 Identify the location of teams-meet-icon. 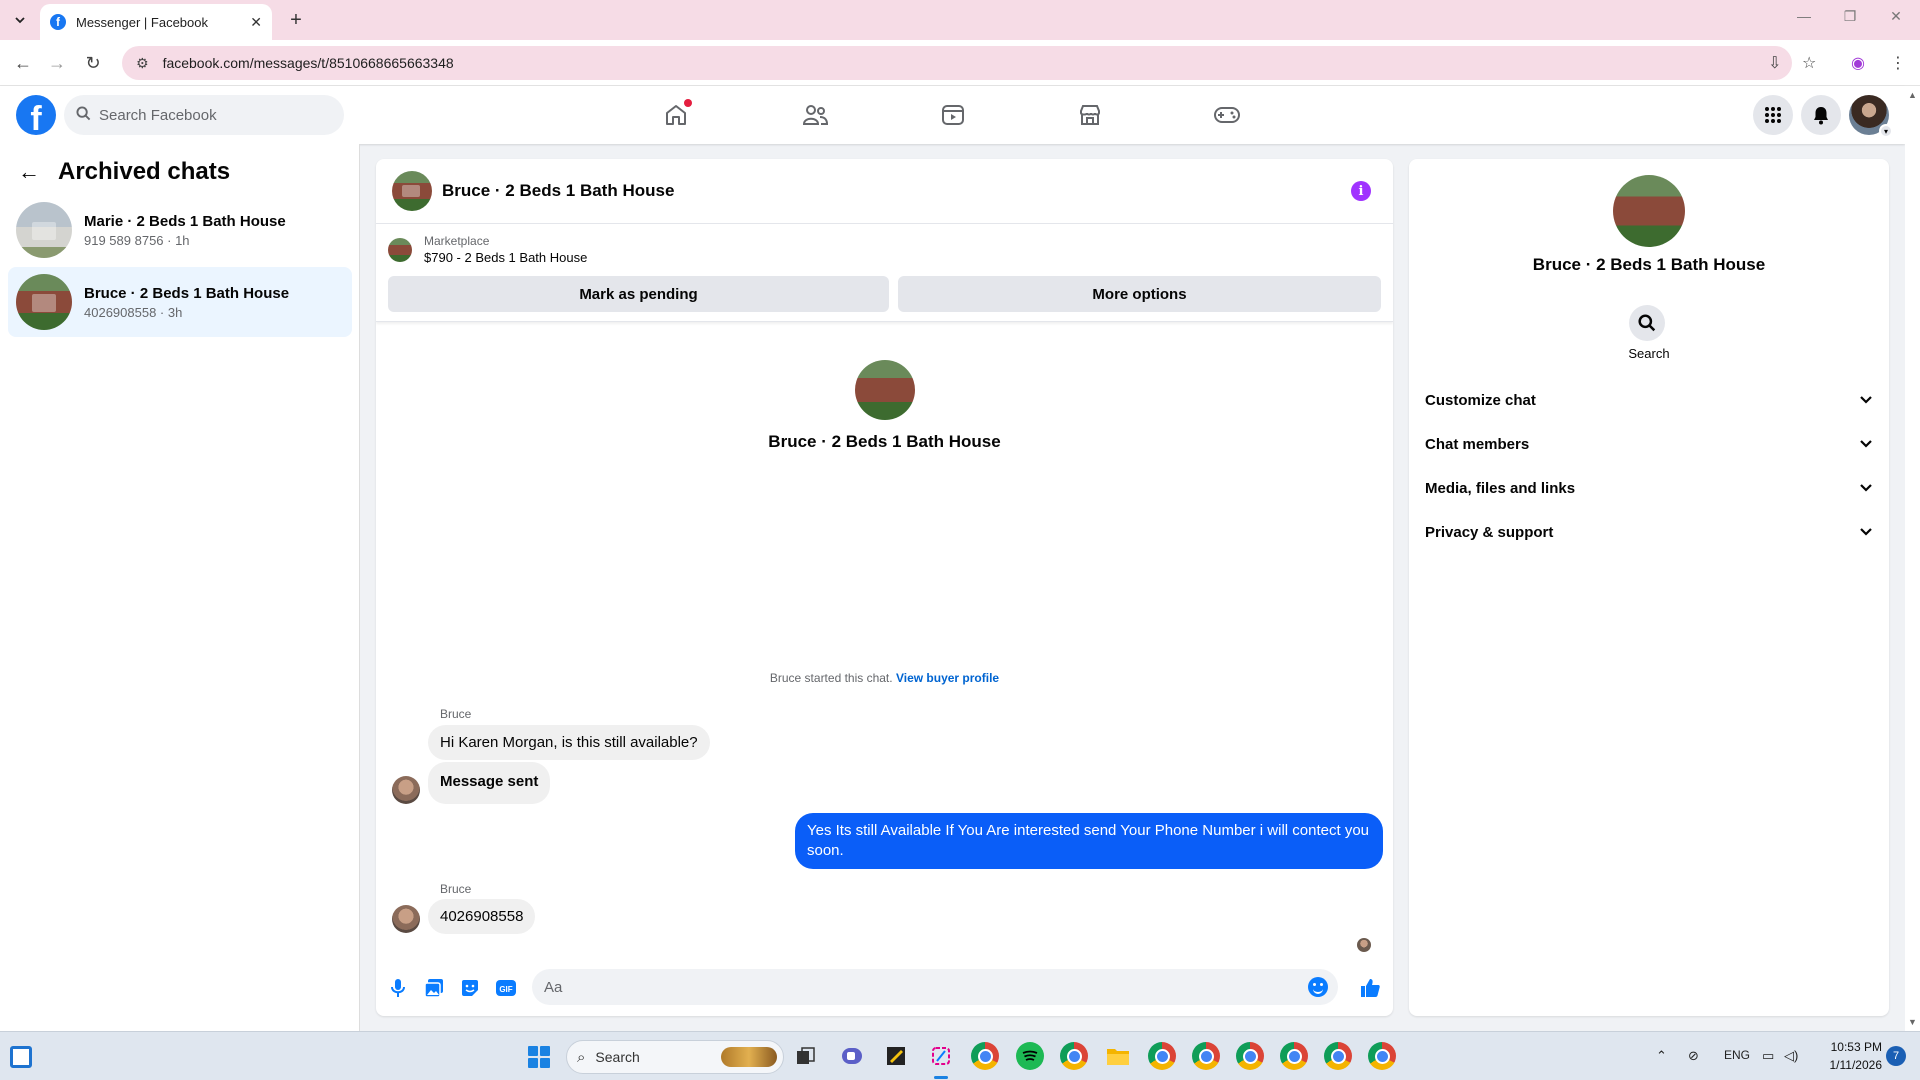
(852, 1056).